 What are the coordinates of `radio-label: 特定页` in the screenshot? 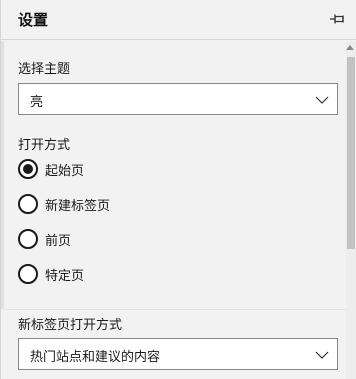 It's located at (65, 276).